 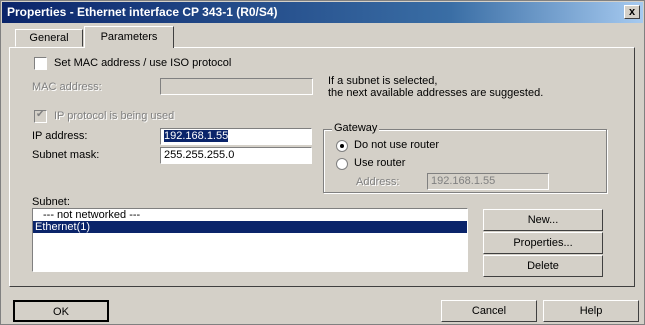 What do you see at coordinates (591, 311) in the screenshot?
I see `help-button: Help` at bounding box center [591, 311].